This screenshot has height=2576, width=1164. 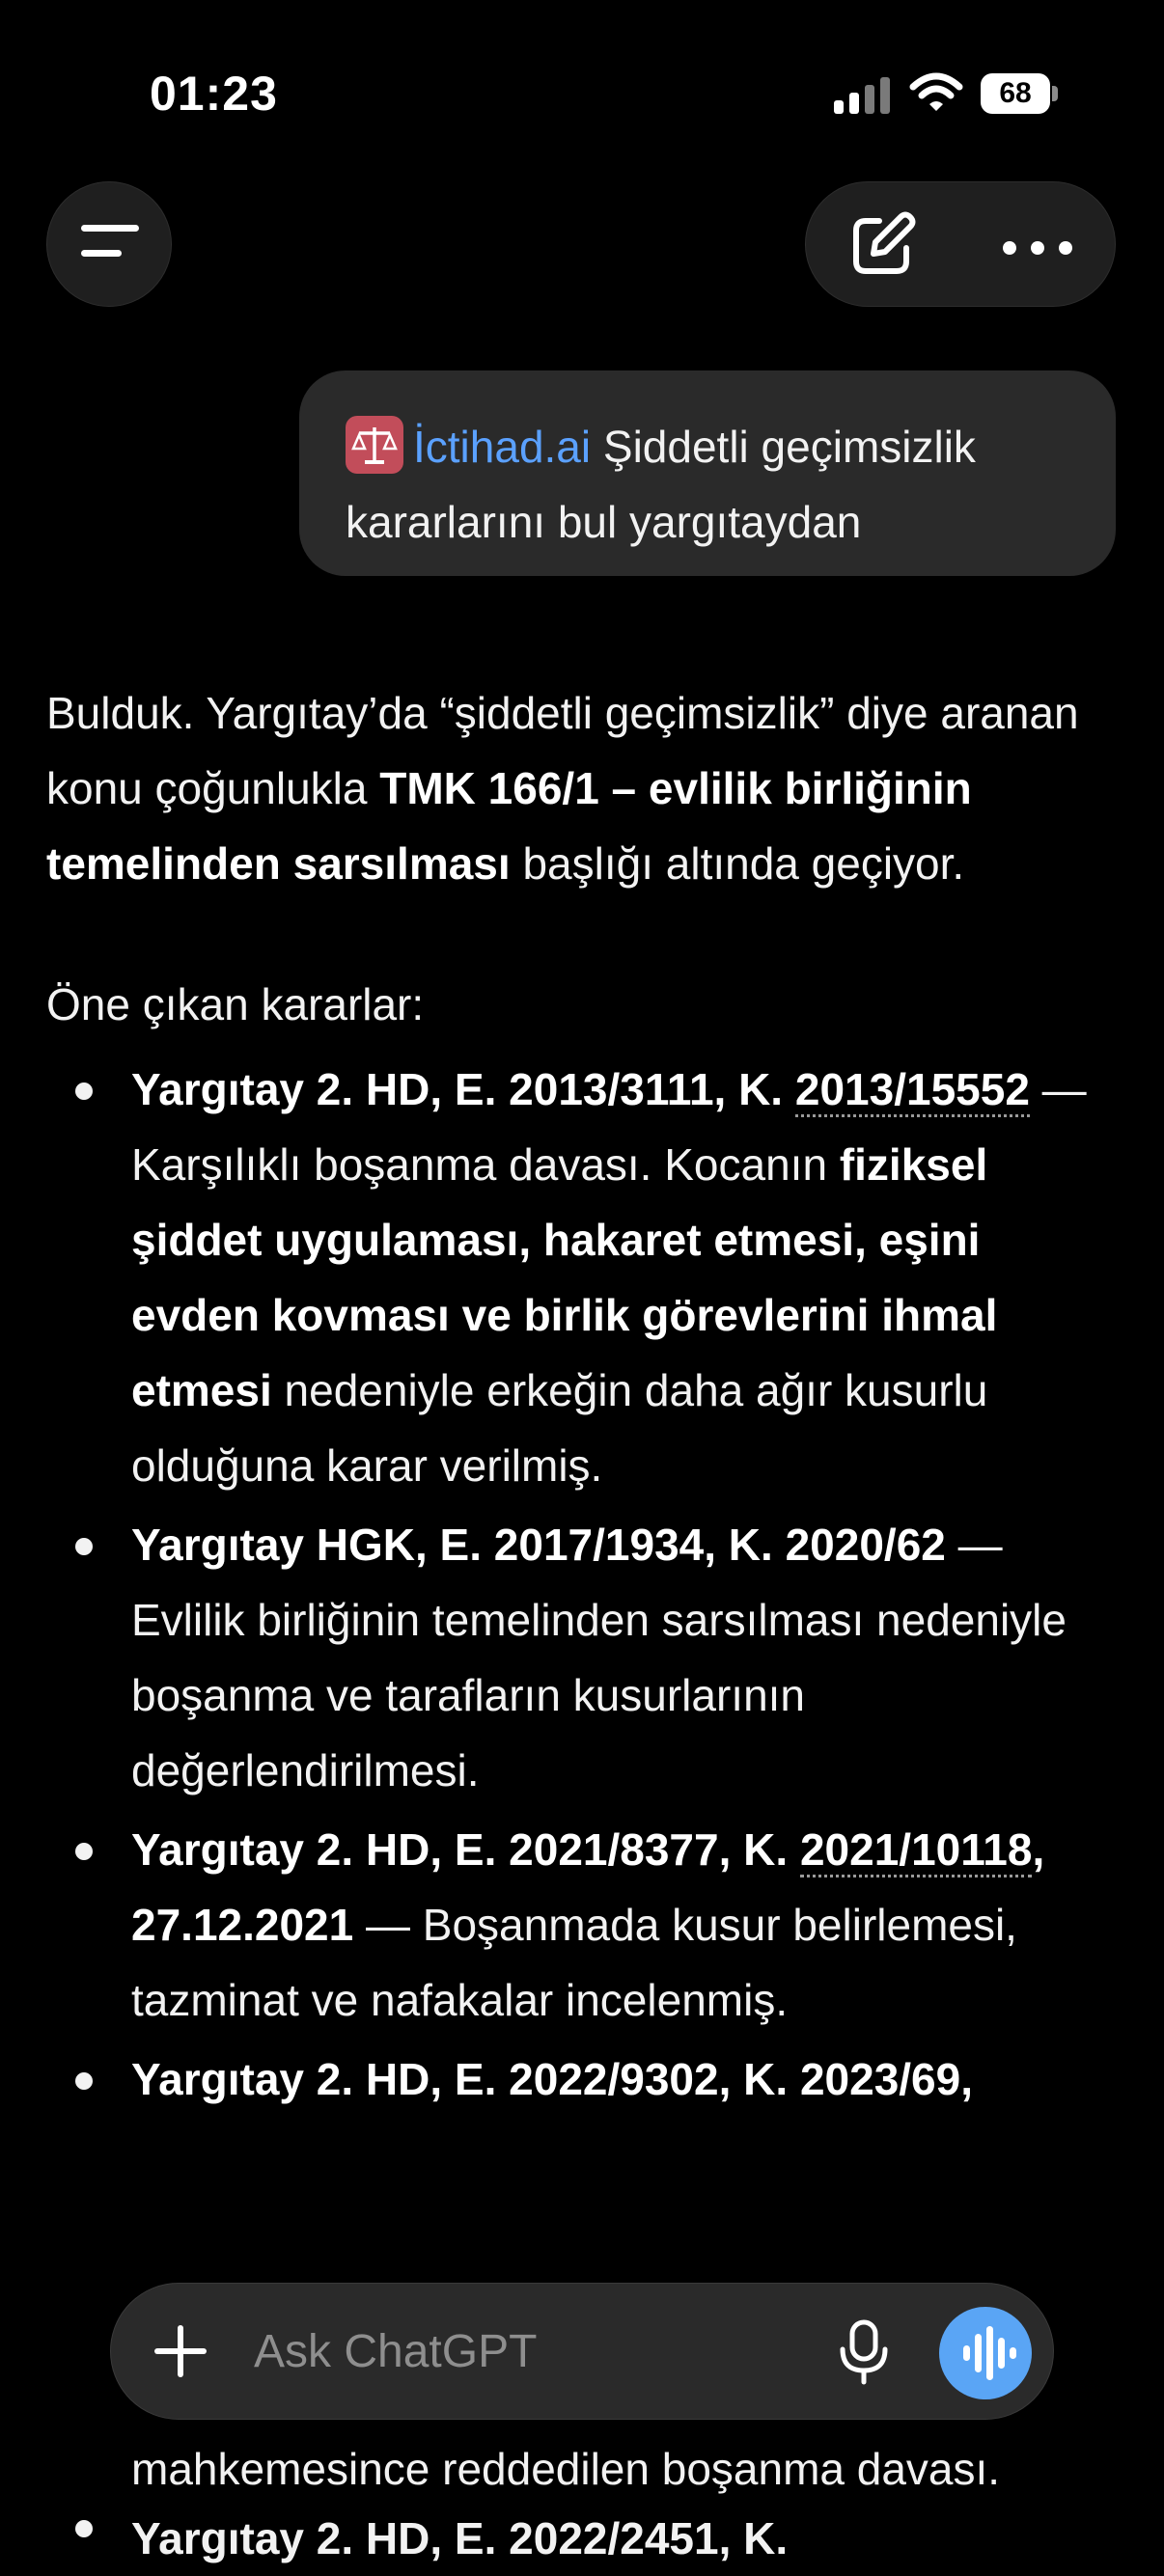 What do you see at coordinates (784, 447) in the screenshot?
I see `user-message-text: Şiddetli geçimsizlik` at bounding box center [784, 447].